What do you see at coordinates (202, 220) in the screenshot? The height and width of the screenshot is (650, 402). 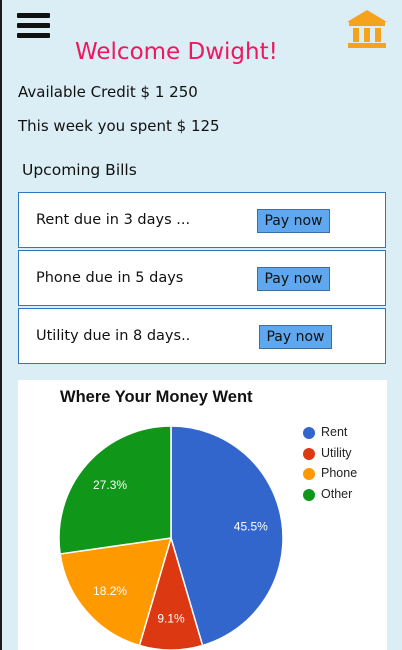 I see `bill-row-rent: Rent due in 3 days ... Pay now` at bounding box center [202, 220].